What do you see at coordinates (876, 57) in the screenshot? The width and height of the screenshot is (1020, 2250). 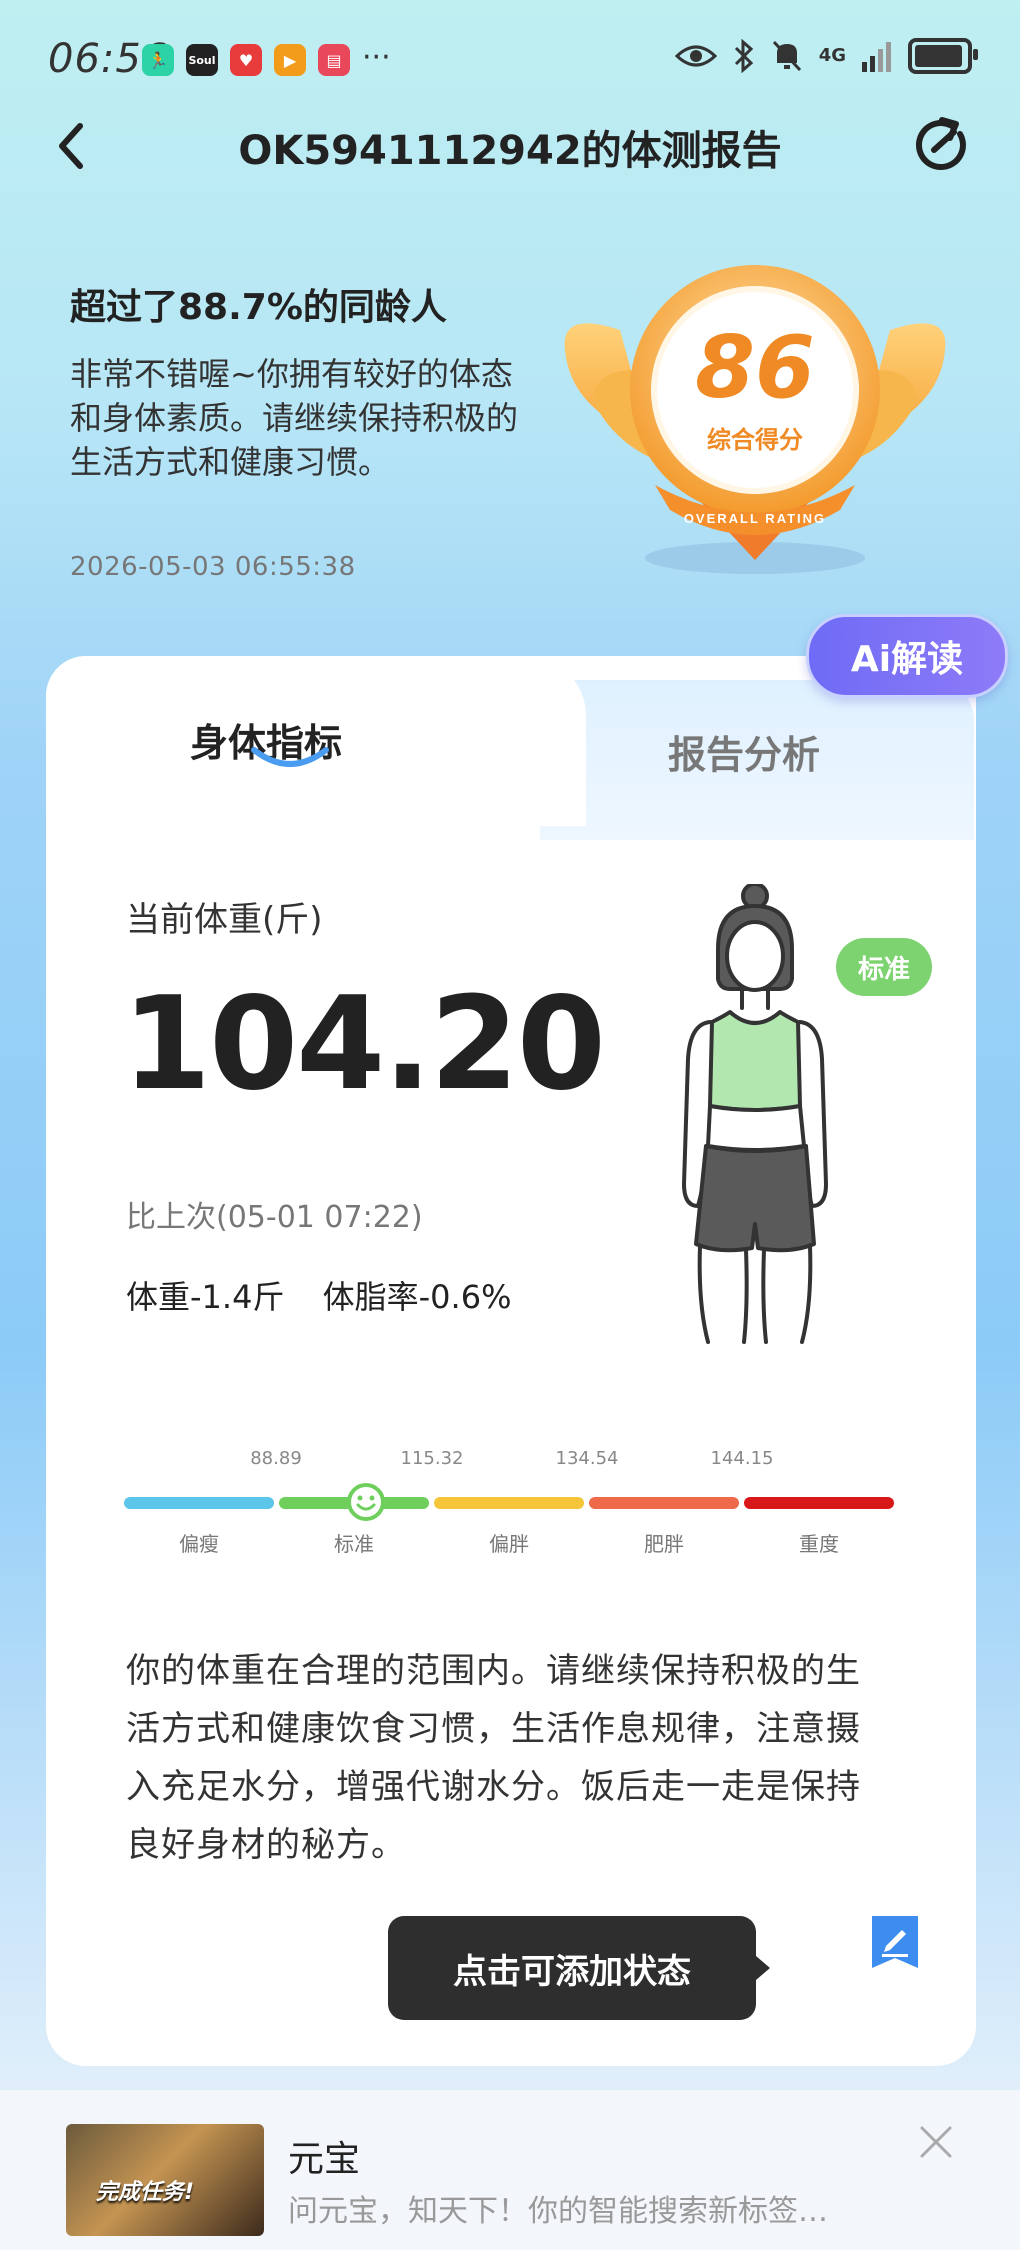 I see `signal-icon` at bounding box center [876, 57].